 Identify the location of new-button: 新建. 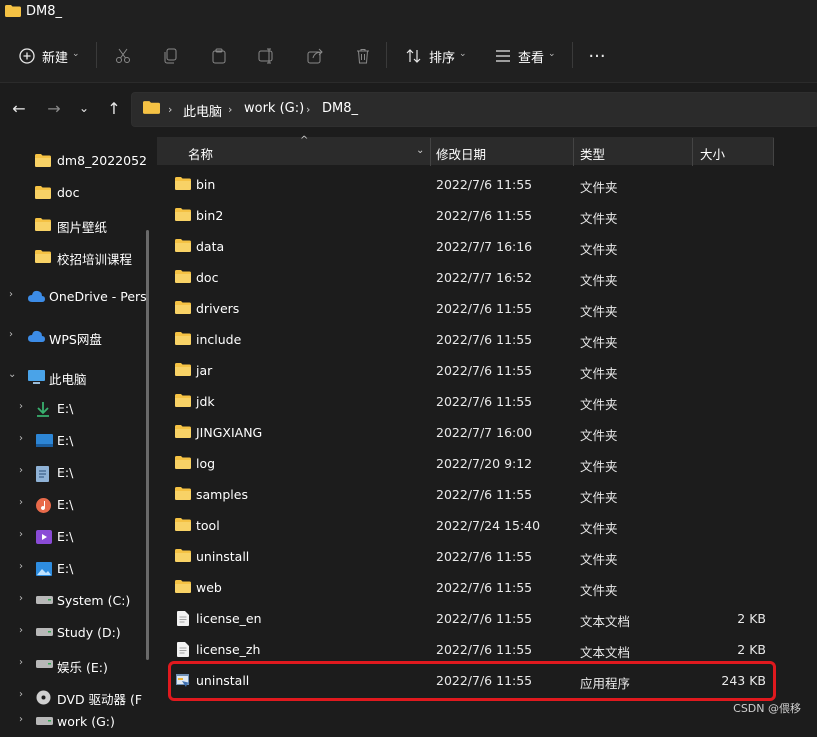
(55, 56).